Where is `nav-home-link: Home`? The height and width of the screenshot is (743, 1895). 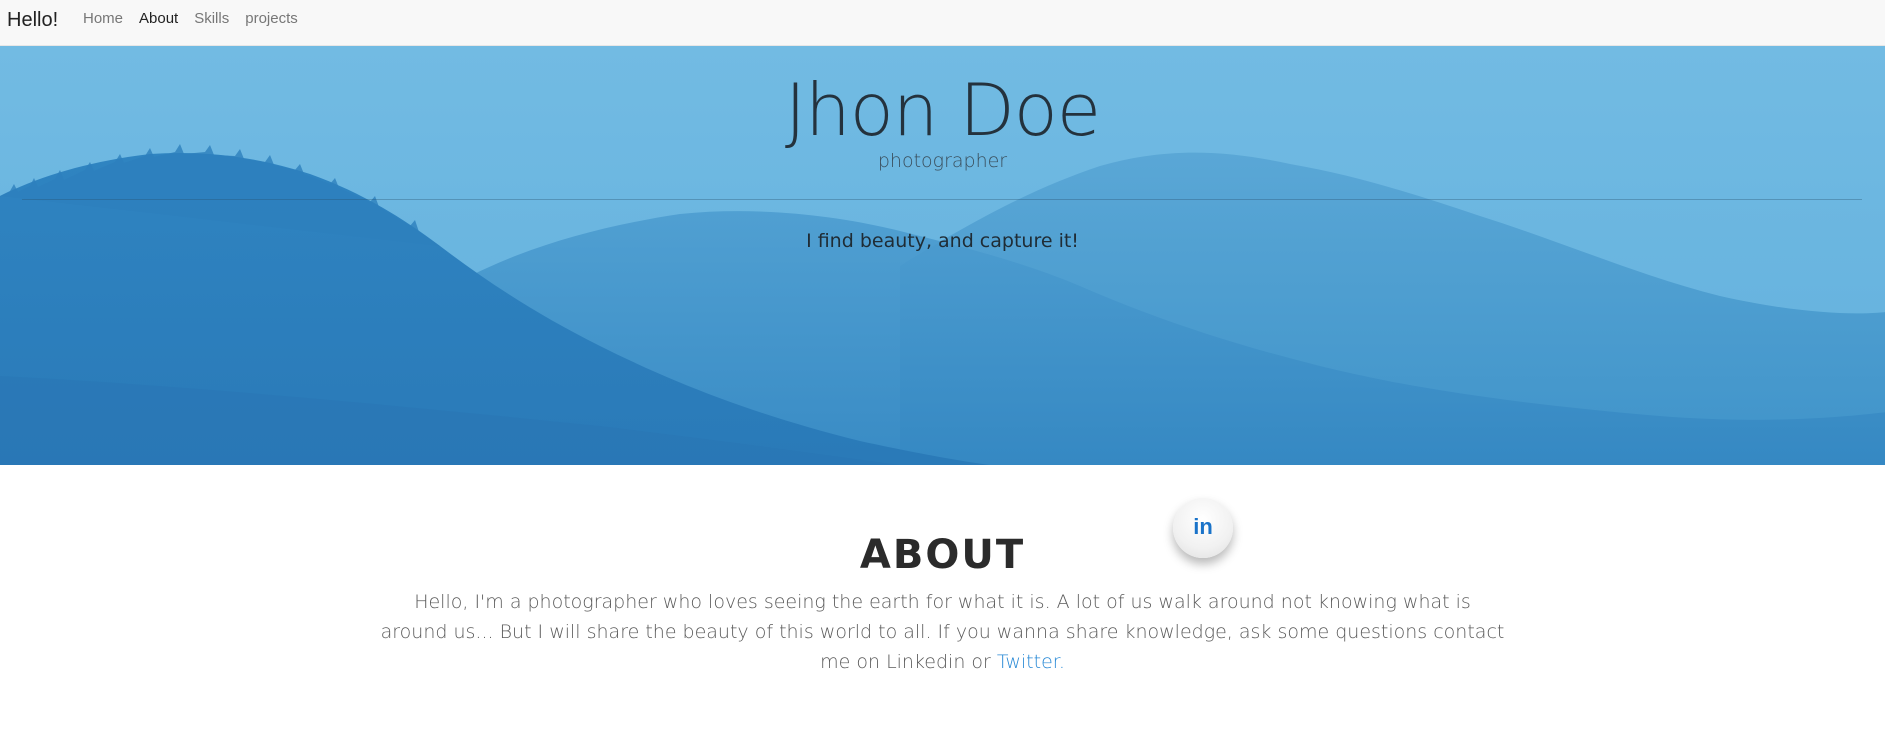 nav-home-link: Home is located at coordinates (103, 19).